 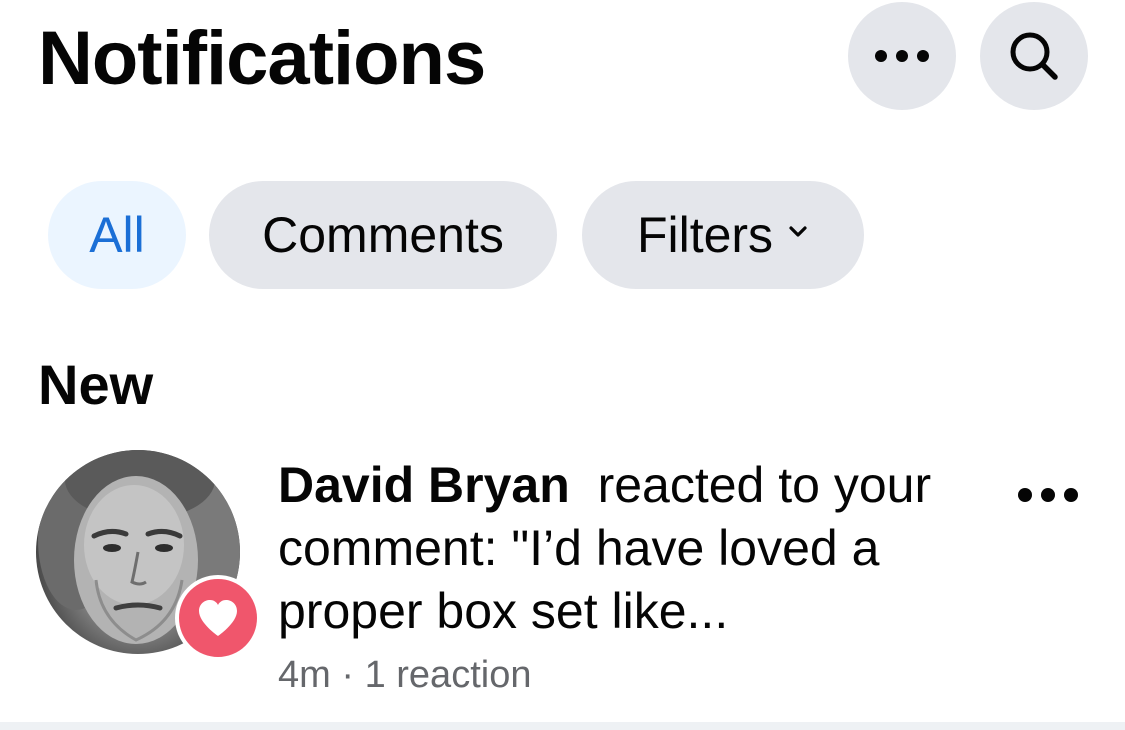 I want to click on filter-chip-all: All, so click(x=117, y=235).